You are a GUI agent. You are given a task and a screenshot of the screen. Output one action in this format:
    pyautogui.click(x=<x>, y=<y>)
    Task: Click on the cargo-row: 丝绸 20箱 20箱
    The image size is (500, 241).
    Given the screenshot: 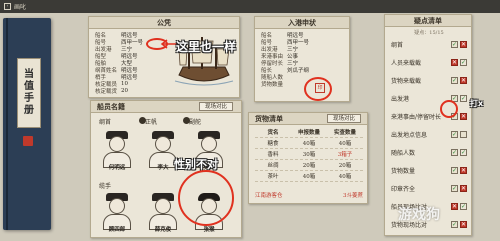 What is the action you would take?
    pyautogui.click(x=309, y=165)
    